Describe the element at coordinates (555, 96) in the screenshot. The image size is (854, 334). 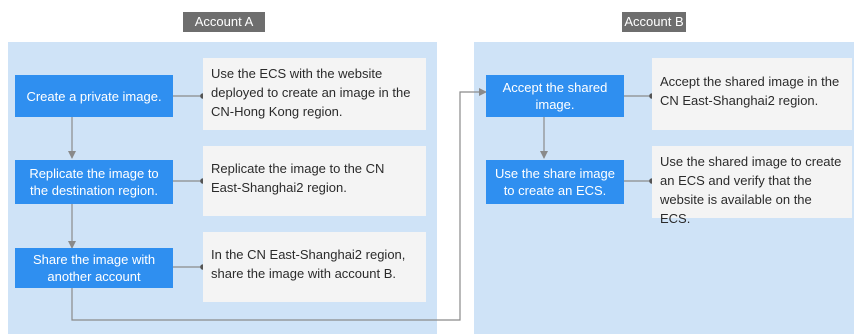
I see `step-accept-shared-image: Accept the shared image.` at that location.